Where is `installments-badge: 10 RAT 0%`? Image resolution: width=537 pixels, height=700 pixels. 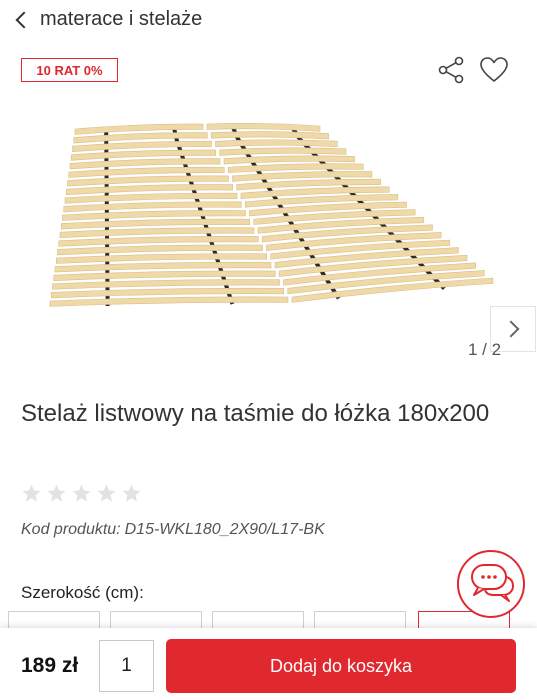 installments-badge: 10 RAT 0% is located at coordinates (69, 70).